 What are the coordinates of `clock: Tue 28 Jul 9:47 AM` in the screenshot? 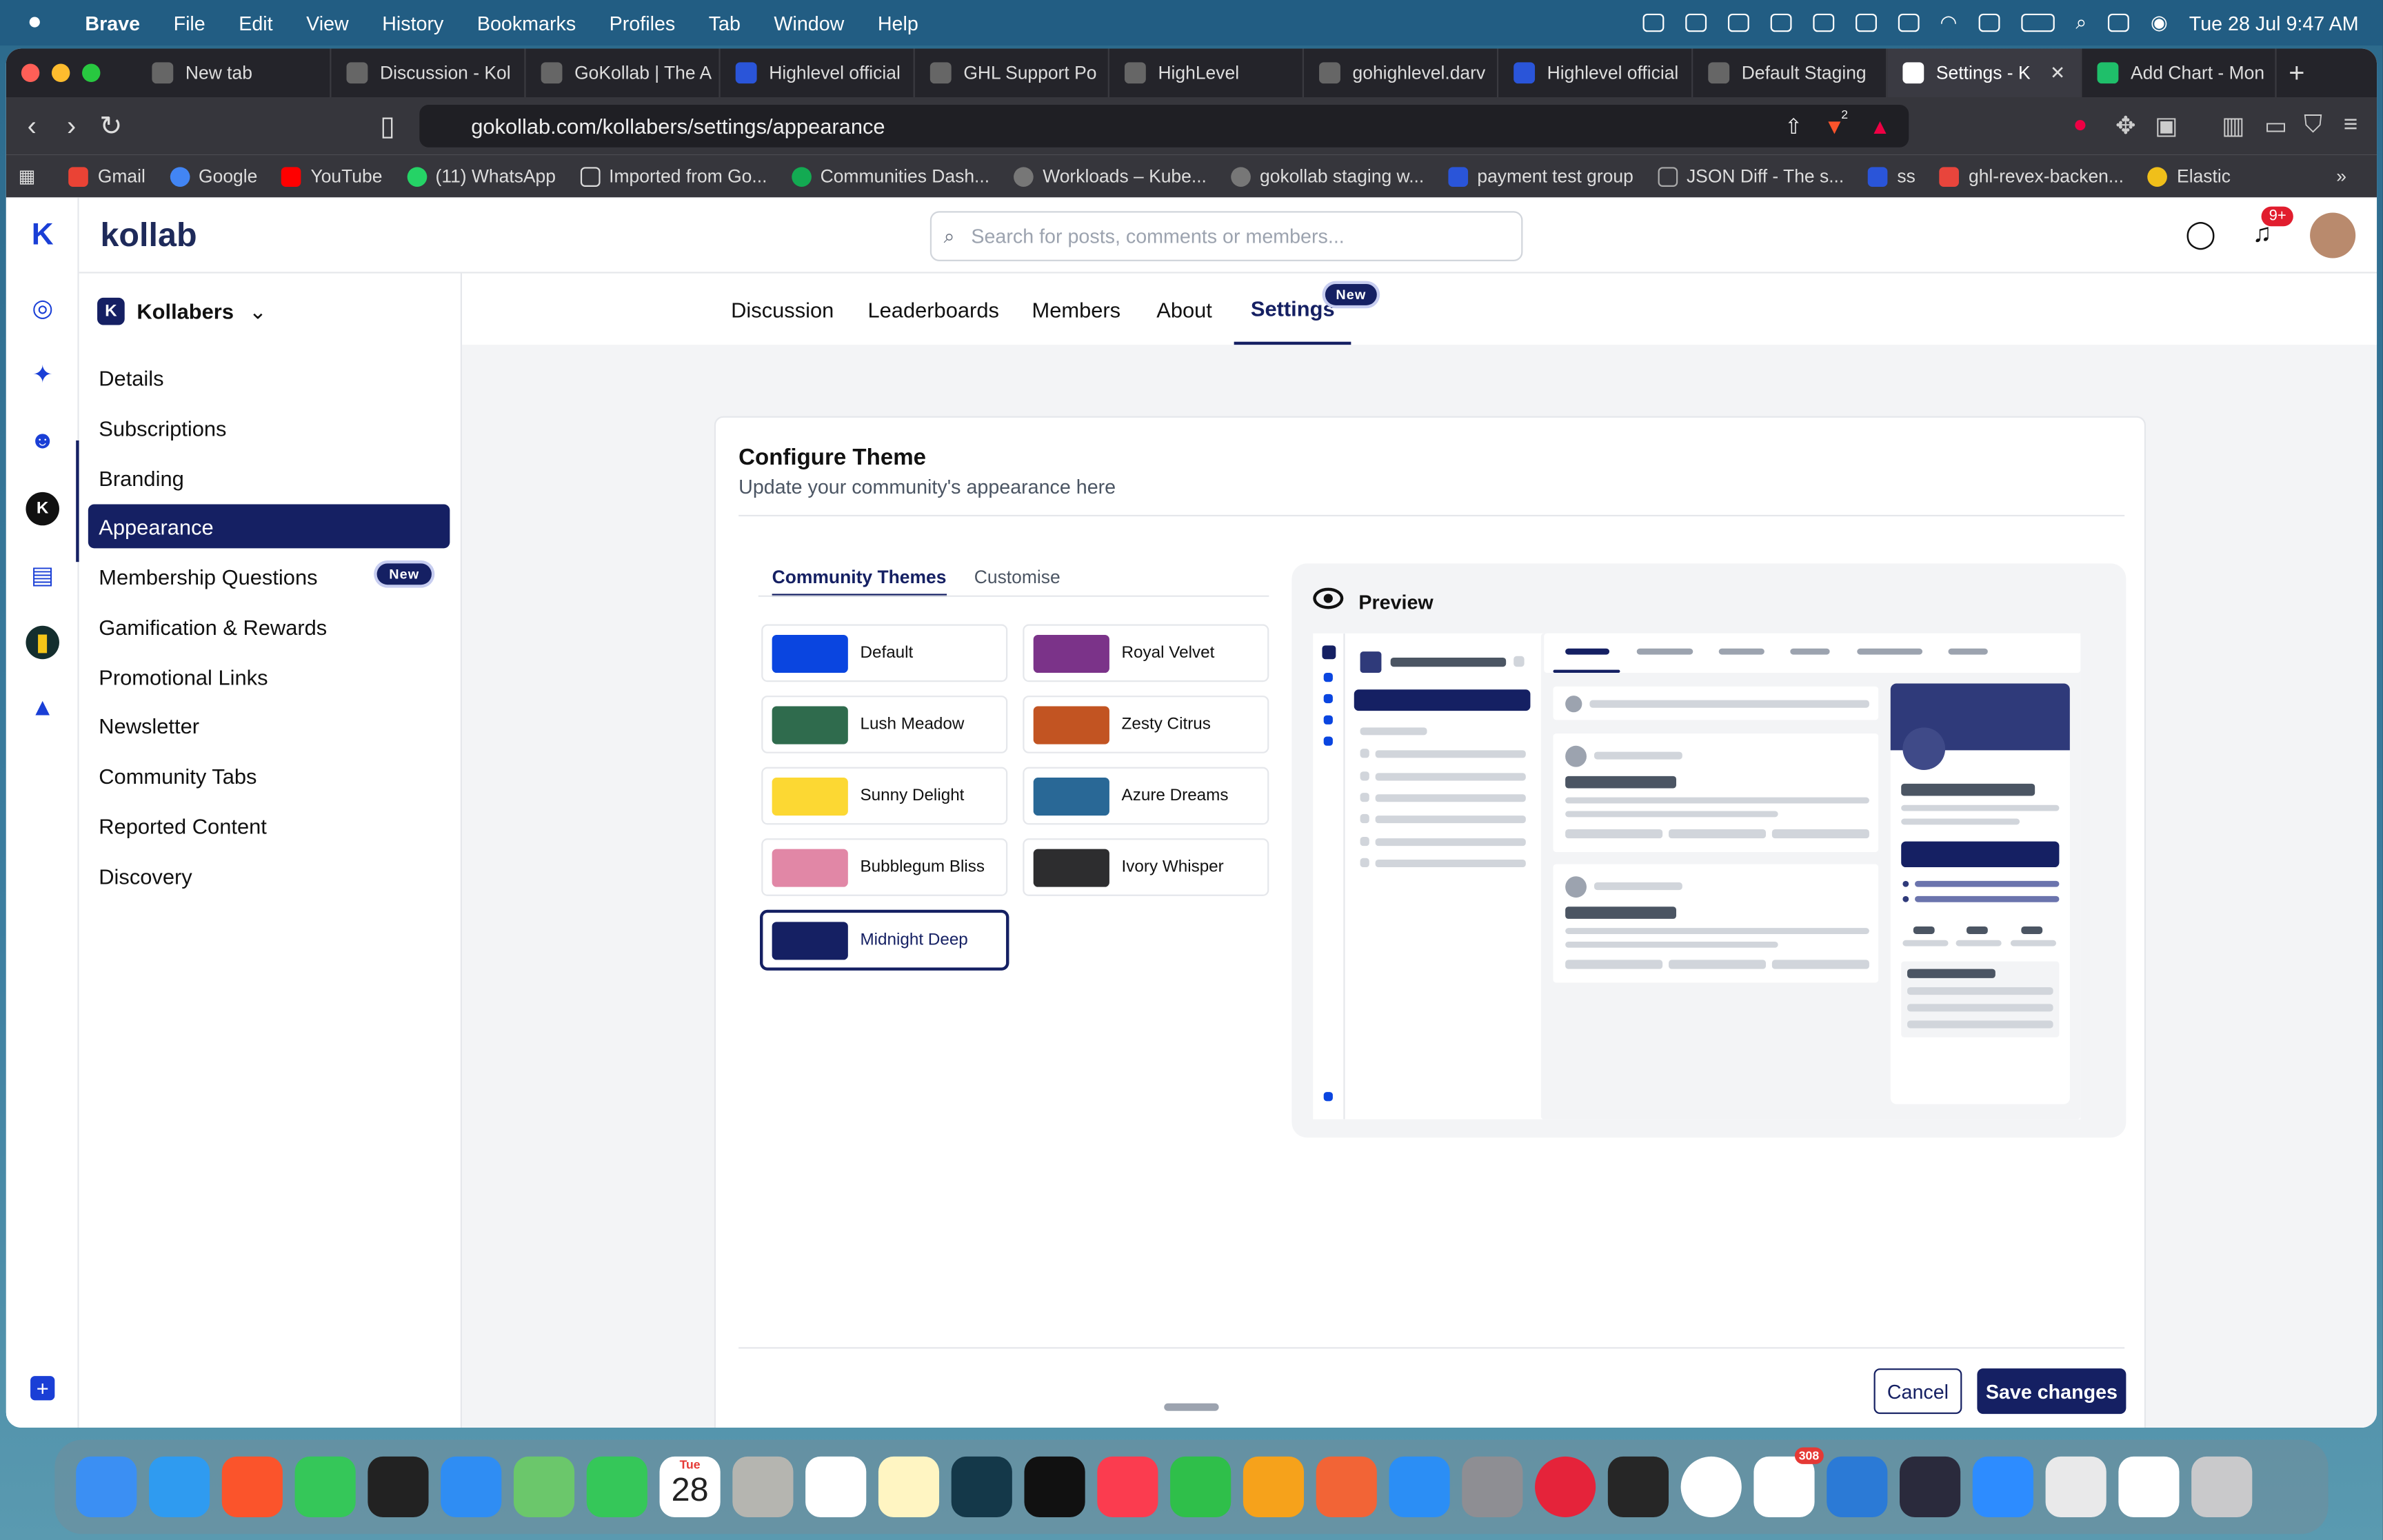 It's located at (2274, 23).